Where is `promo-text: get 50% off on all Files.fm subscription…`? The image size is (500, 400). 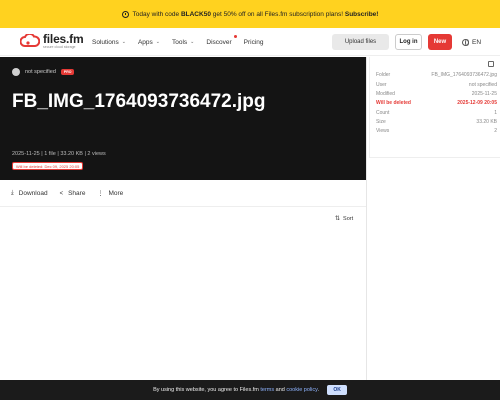
promo-text: get 50% off on all Files.fm subscription… is located at coordinates (277, 14).